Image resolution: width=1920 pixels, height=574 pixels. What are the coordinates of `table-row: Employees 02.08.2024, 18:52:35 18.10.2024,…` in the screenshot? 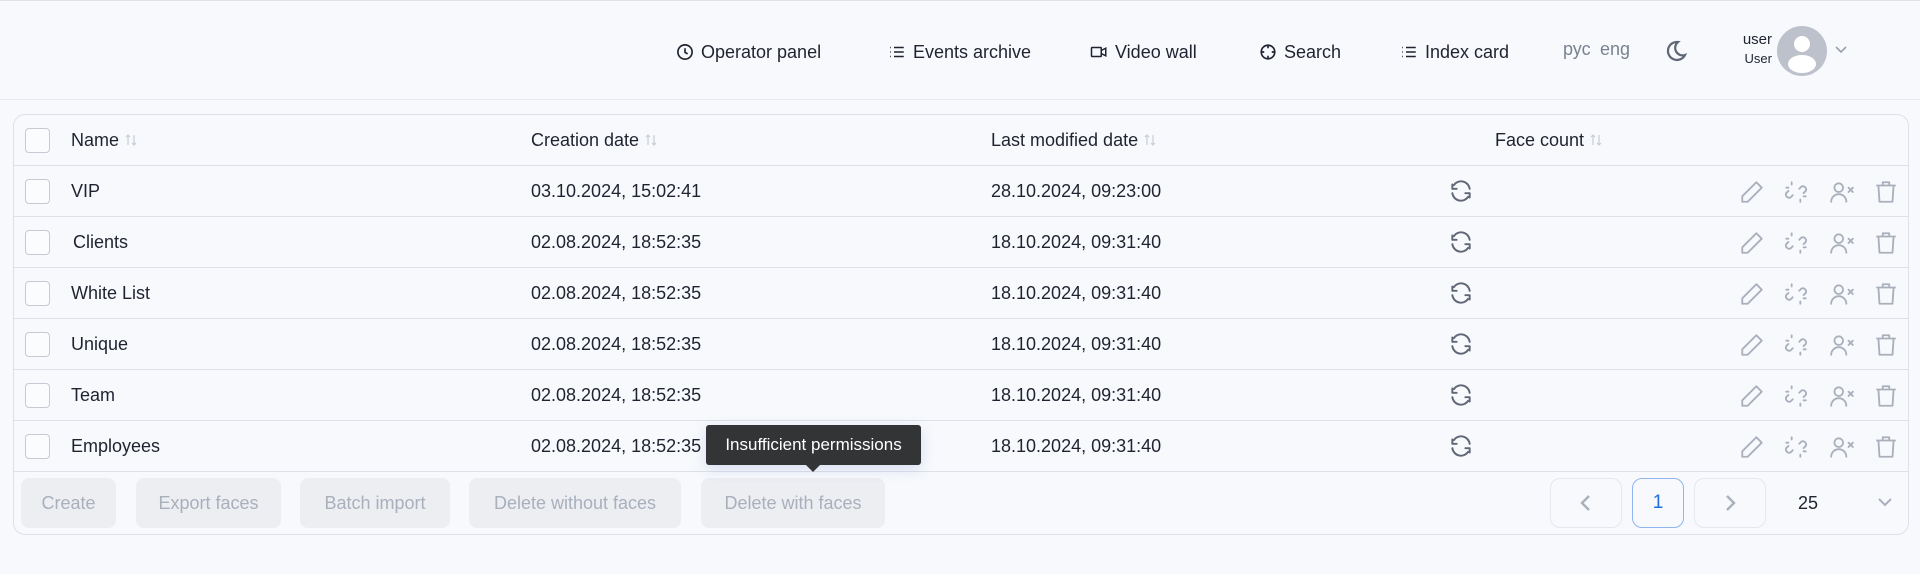 It's located at (961, 446).